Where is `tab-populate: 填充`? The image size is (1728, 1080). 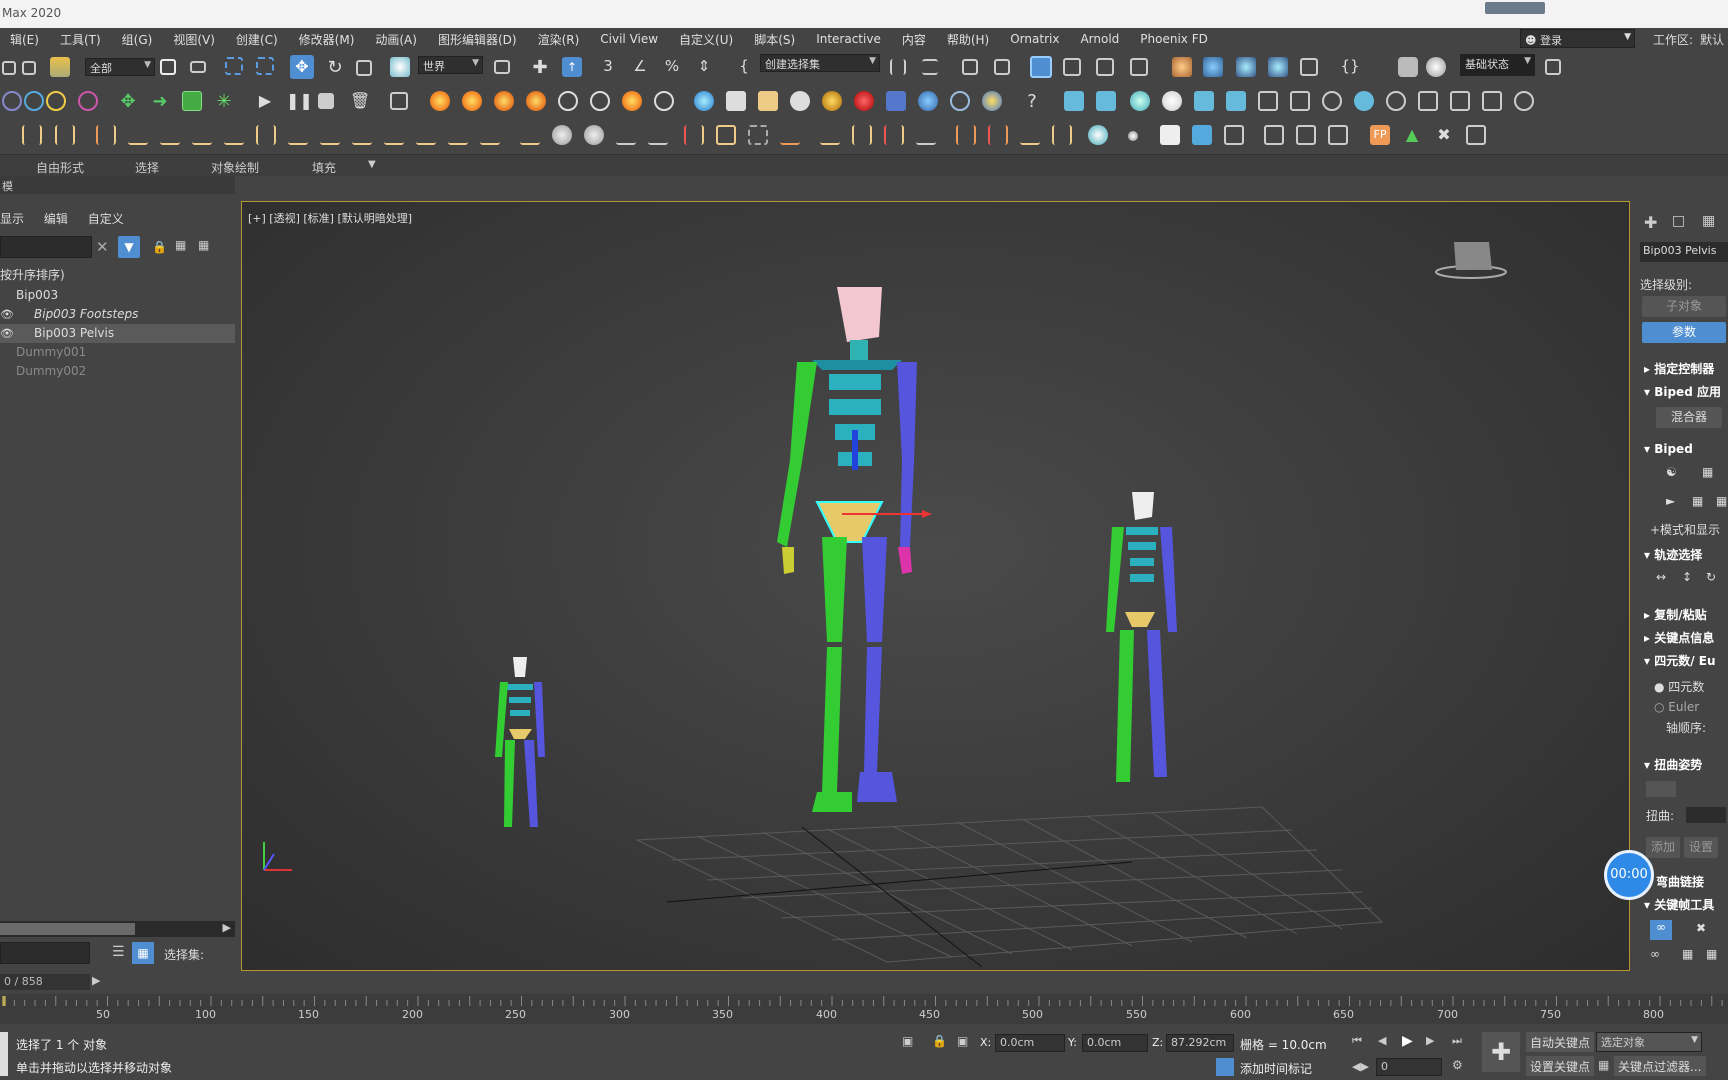
tab-populate: 填充 is located at coordinates (324, 167).